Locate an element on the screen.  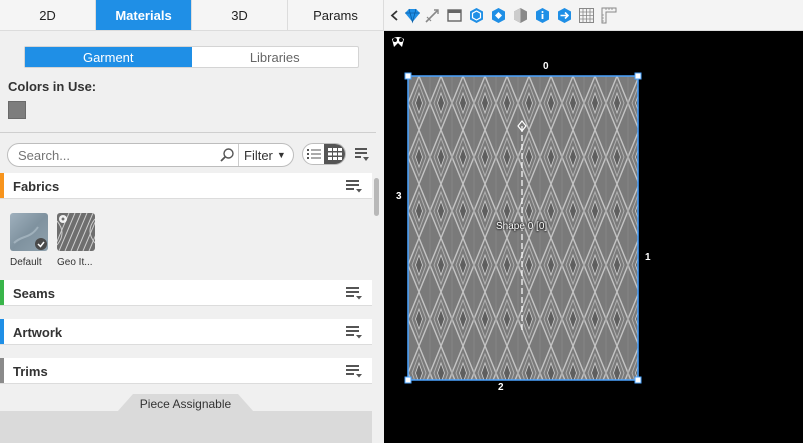
view-toggle is located at coordinates (324, 154).